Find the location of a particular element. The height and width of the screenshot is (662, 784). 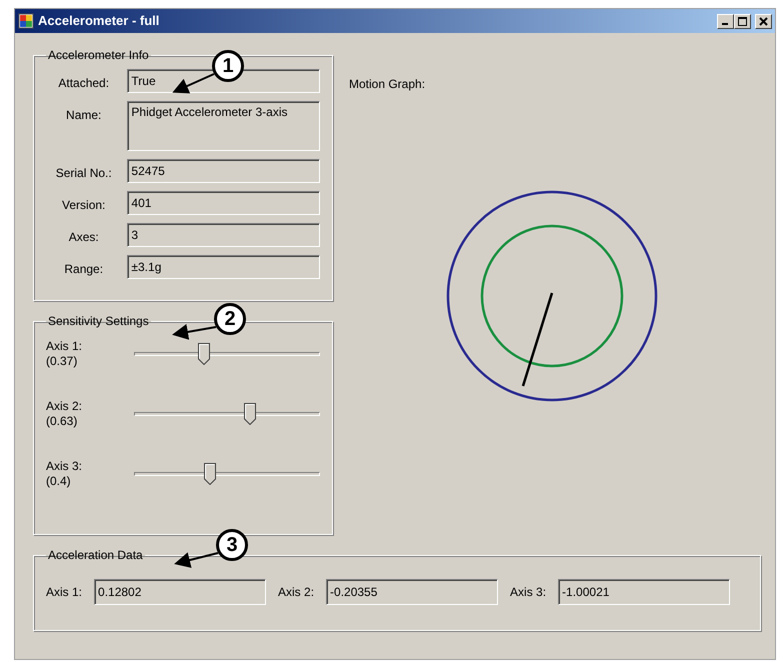

field-label: Version: is located at coordinates (83, 205).